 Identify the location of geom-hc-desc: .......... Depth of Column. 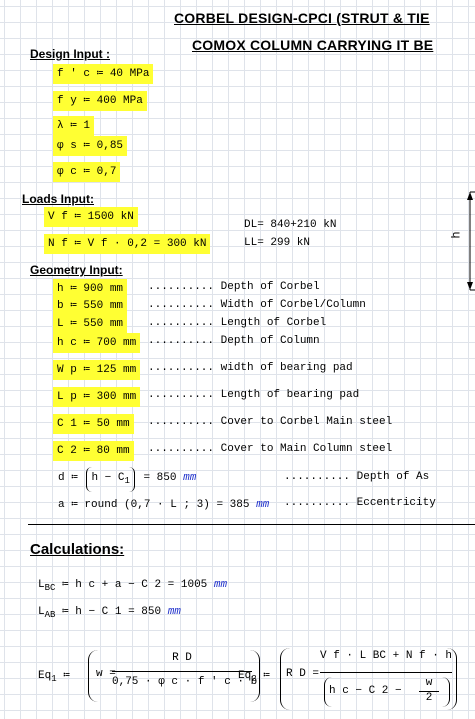
(234, 341).